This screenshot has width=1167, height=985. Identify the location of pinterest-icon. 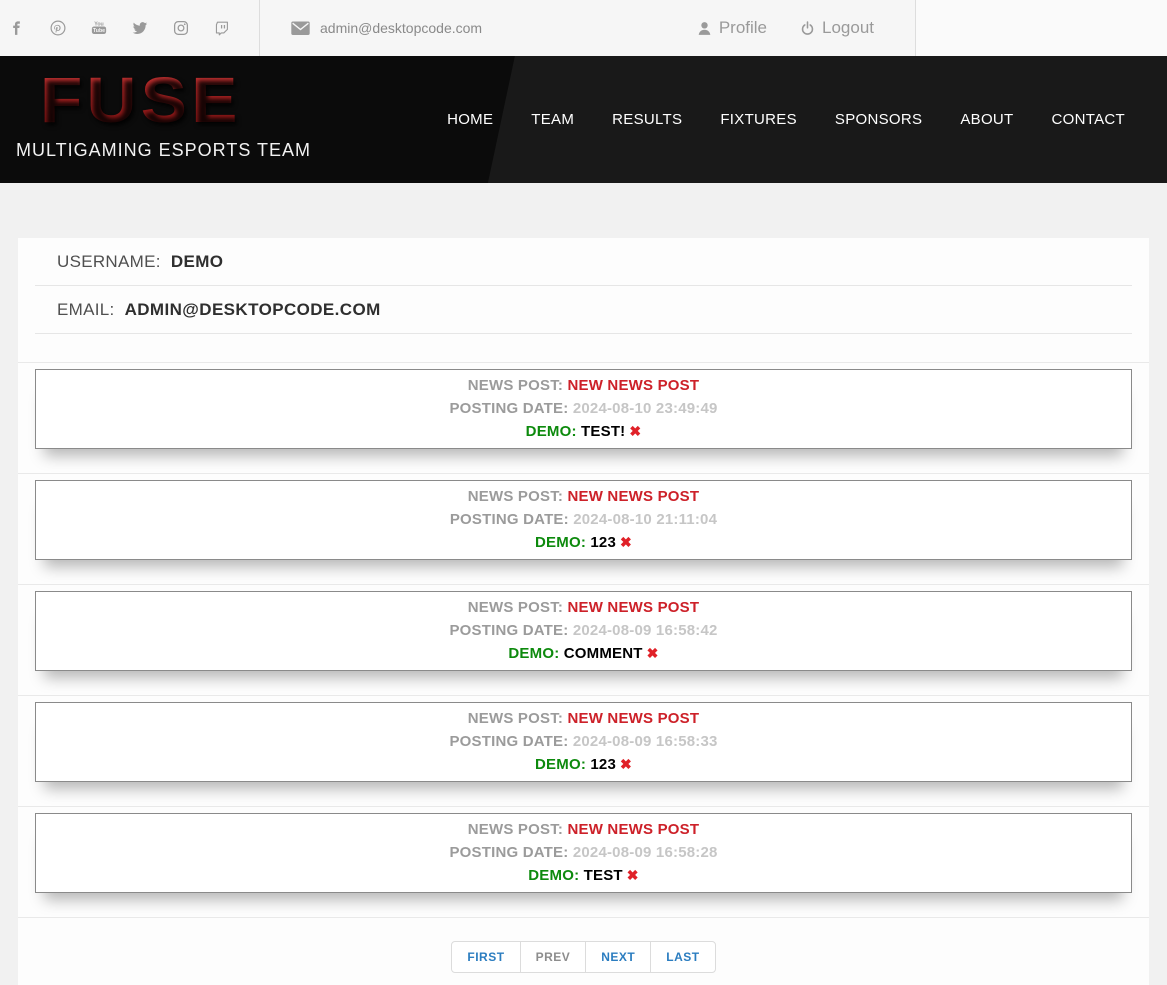
(58, 28).